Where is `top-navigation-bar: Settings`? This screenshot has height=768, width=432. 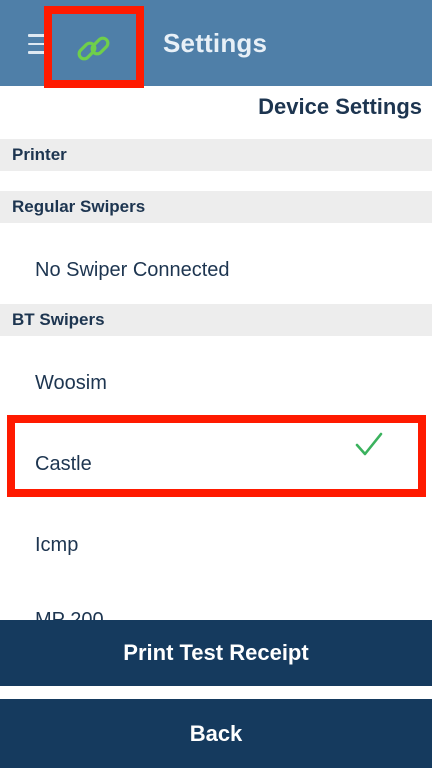
top-navigation-bar: Settings is located at coordinates (216, 44).